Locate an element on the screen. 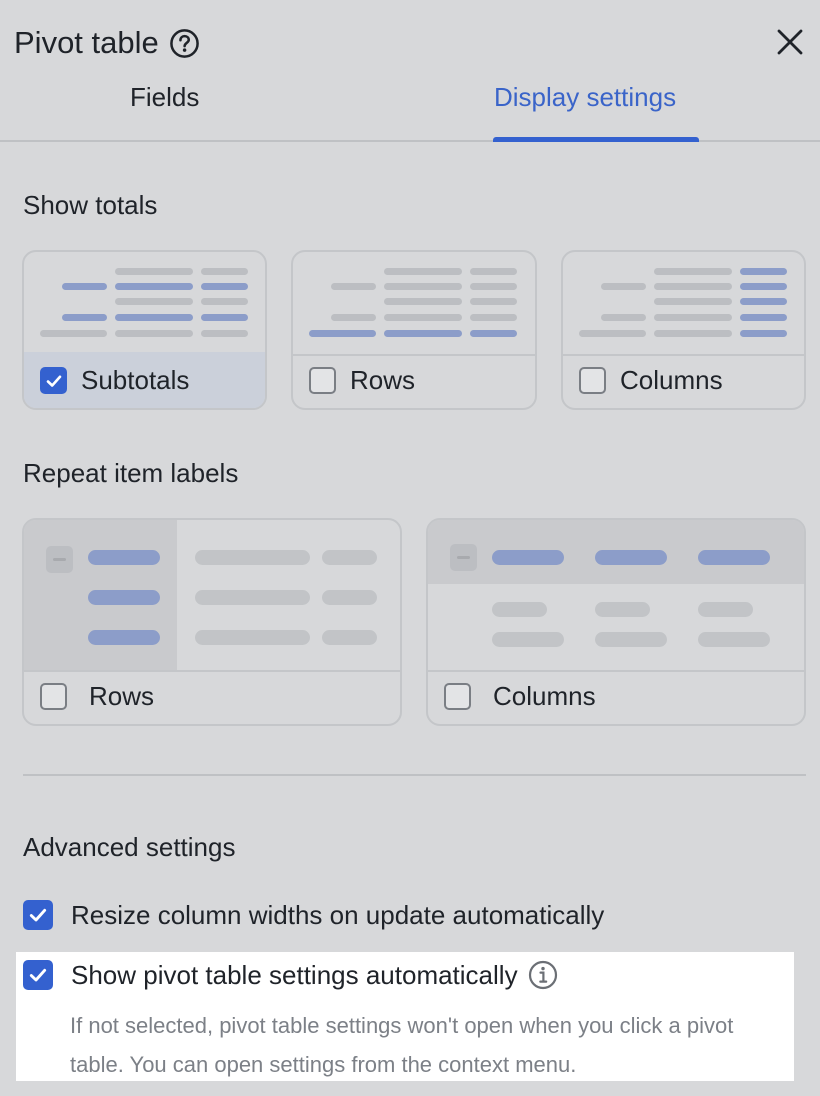 The width and height of the screenshot is (820, 1096). repeat-rows-label: Rows is located at coordinates (122, 696).